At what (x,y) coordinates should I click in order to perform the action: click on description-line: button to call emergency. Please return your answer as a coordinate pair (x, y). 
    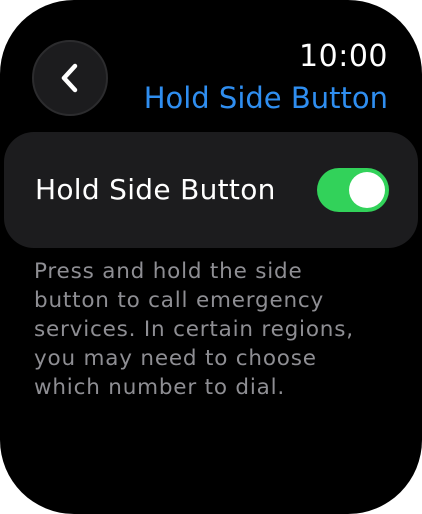
    Looking at the image, I should click on (179, 300).